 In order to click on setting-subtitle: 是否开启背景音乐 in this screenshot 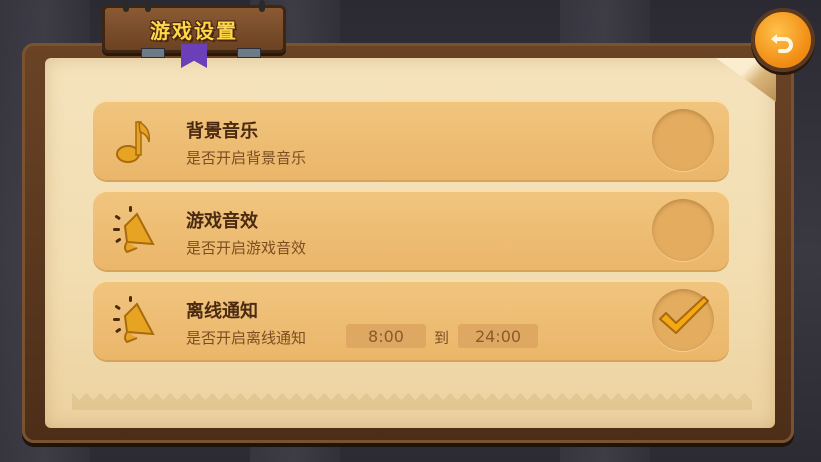, I will do `click(246, 158)`.